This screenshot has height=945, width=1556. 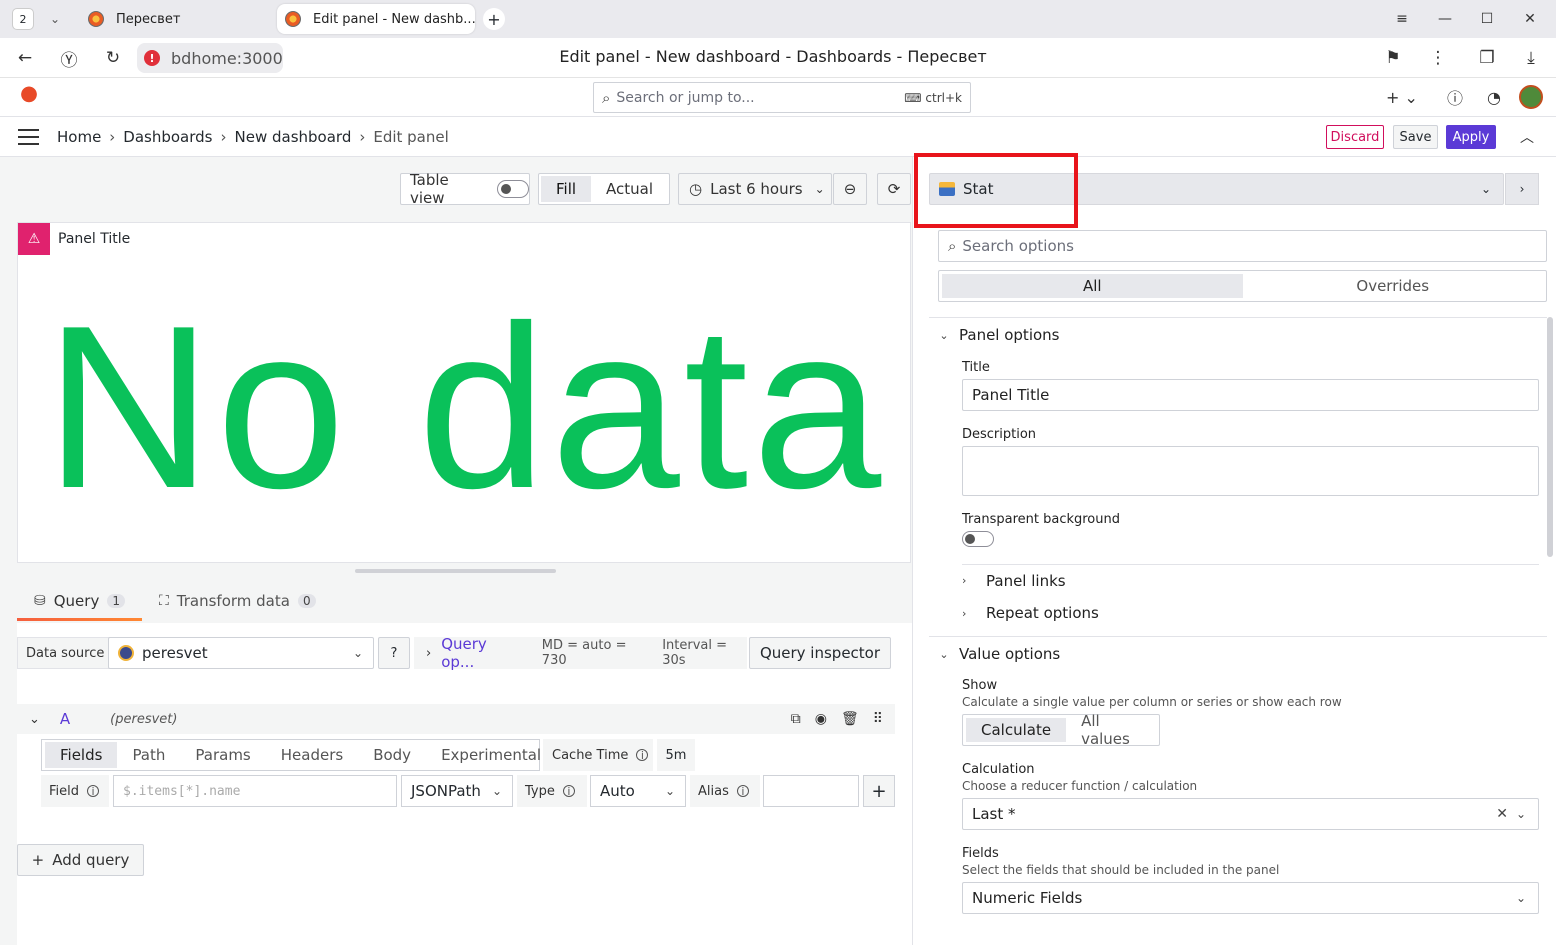 What do you see at coordinates (782, 97) in the screenshot?
I see `search-input: ⌕ Search or jump to... ⌨ ctrl+k` at bounding box center [782, 97].